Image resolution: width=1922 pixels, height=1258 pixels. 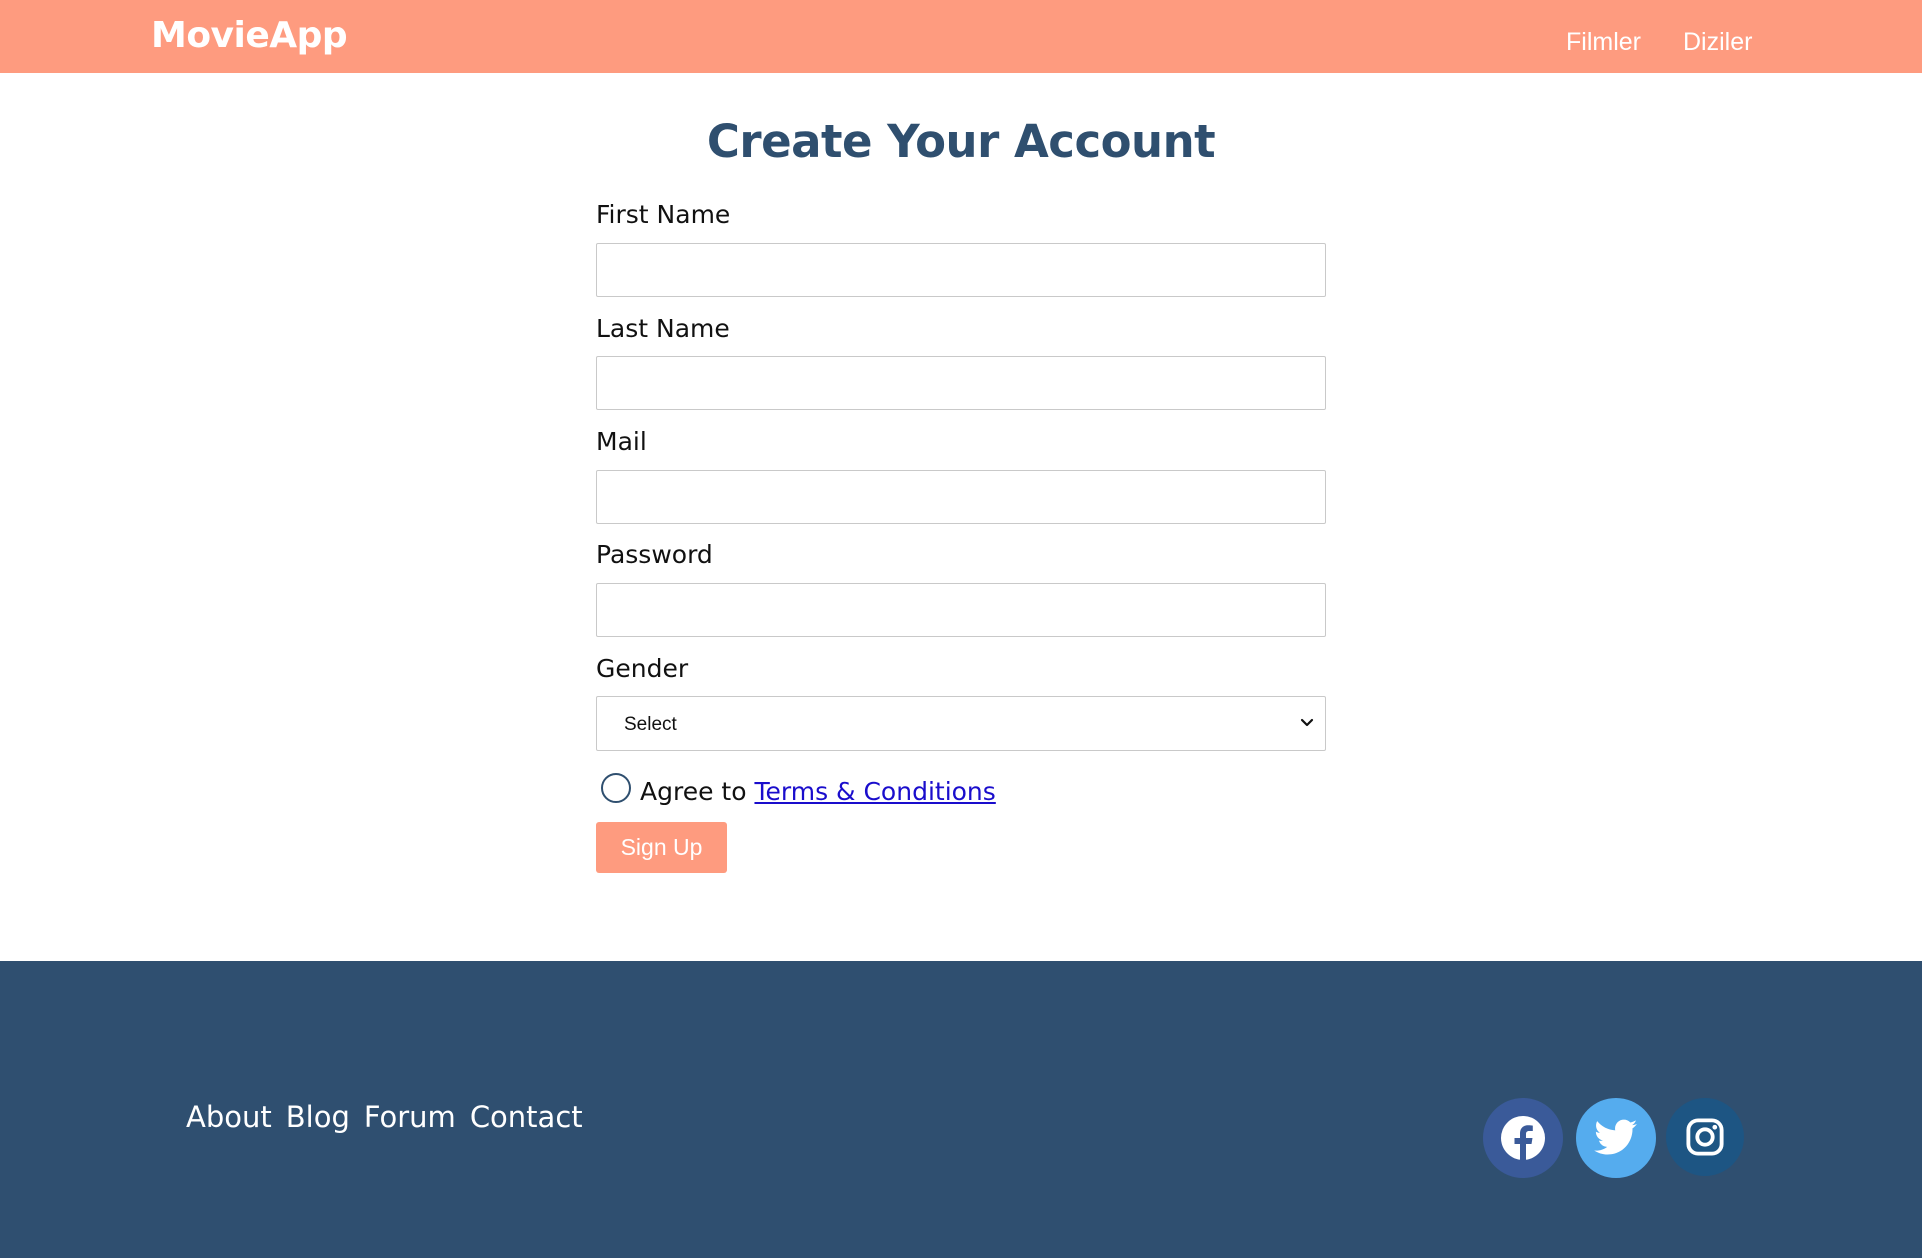 I want to click on terms-conditions-link: Terms & Conditions, so click(x=874, y=791).